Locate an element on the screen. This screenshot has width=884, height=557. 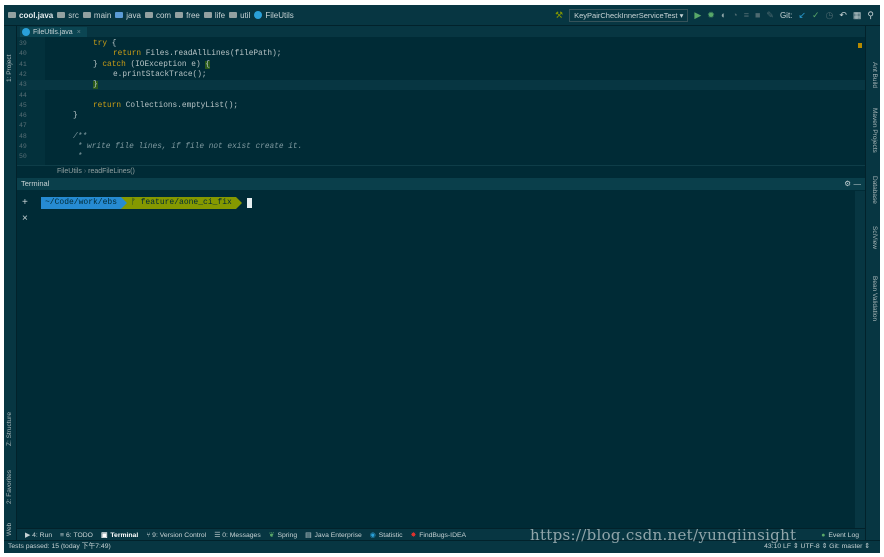
code-line: 44 is located at coordinates (23, 95).